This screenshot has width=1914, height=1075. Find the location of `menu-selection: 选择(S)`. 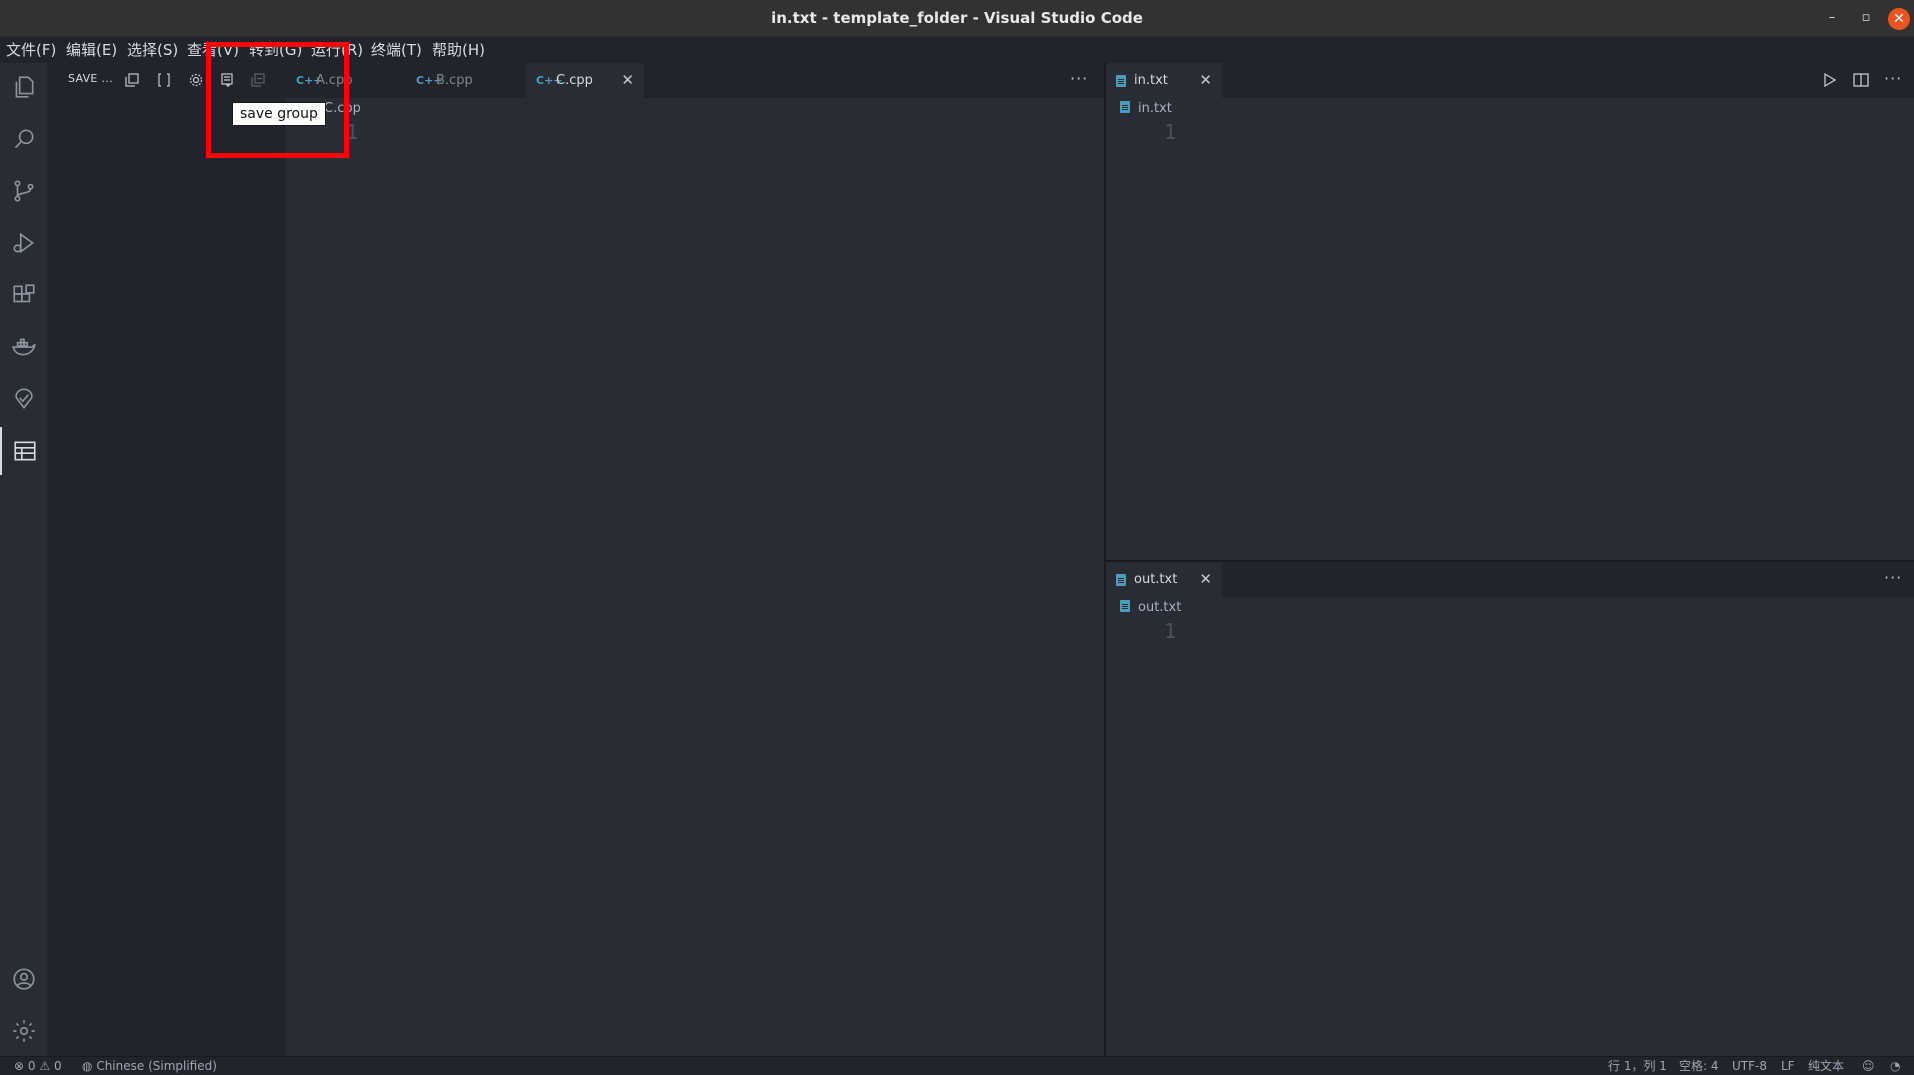

menu-selection: 选择(S) is located at coordinates (152, 50).